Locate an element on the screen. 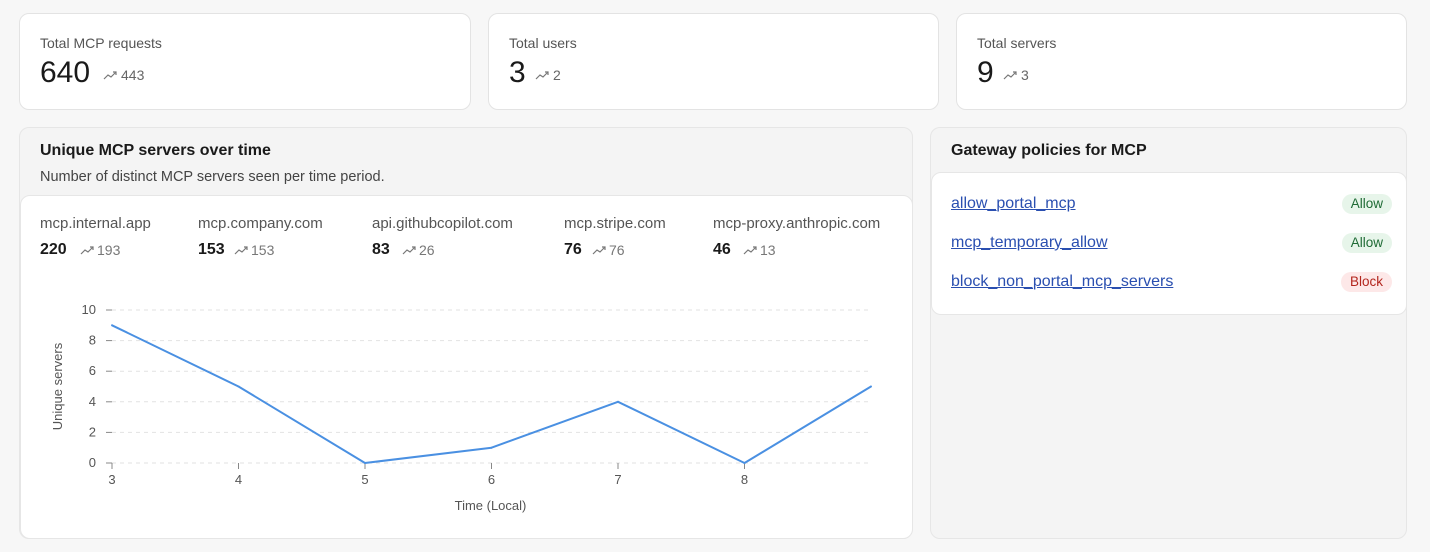 This screenshot has width=1430, height=552. stat-label: Total users is located at coordinates (543, 43).